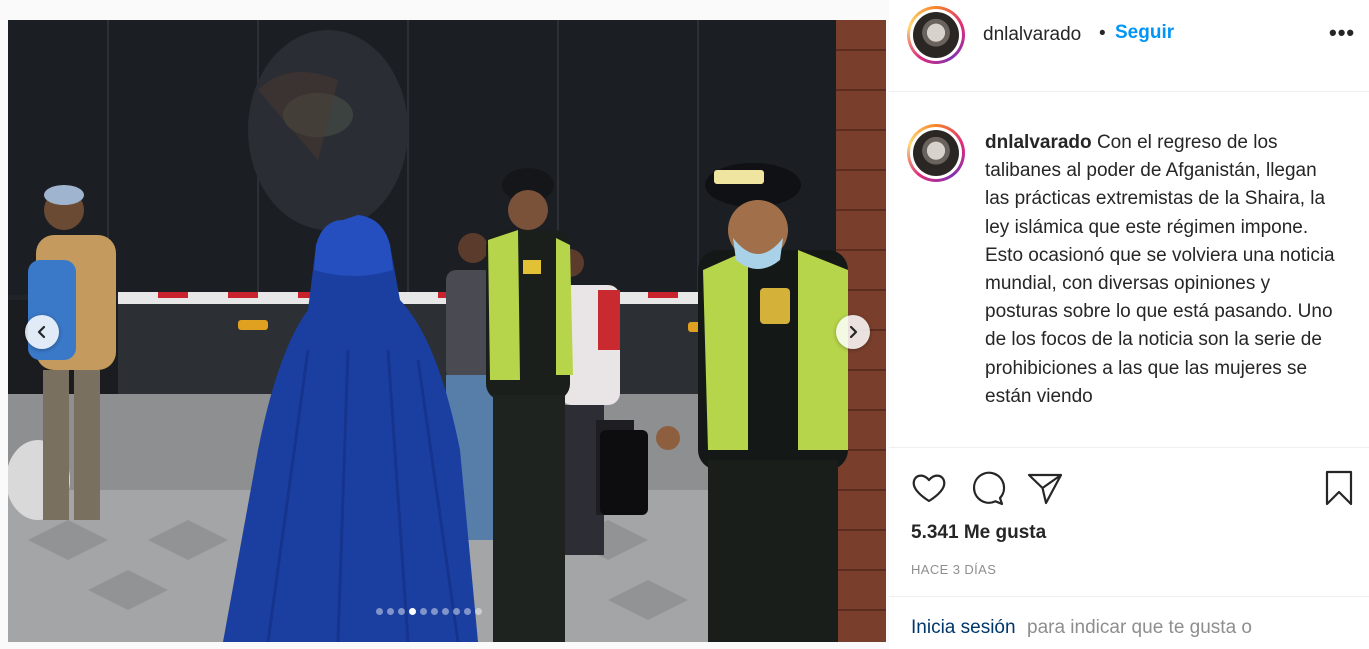 Image resolution: width=1369 pixels, height=649 pixels. I want to click on author-avatar, so click(936, 35).